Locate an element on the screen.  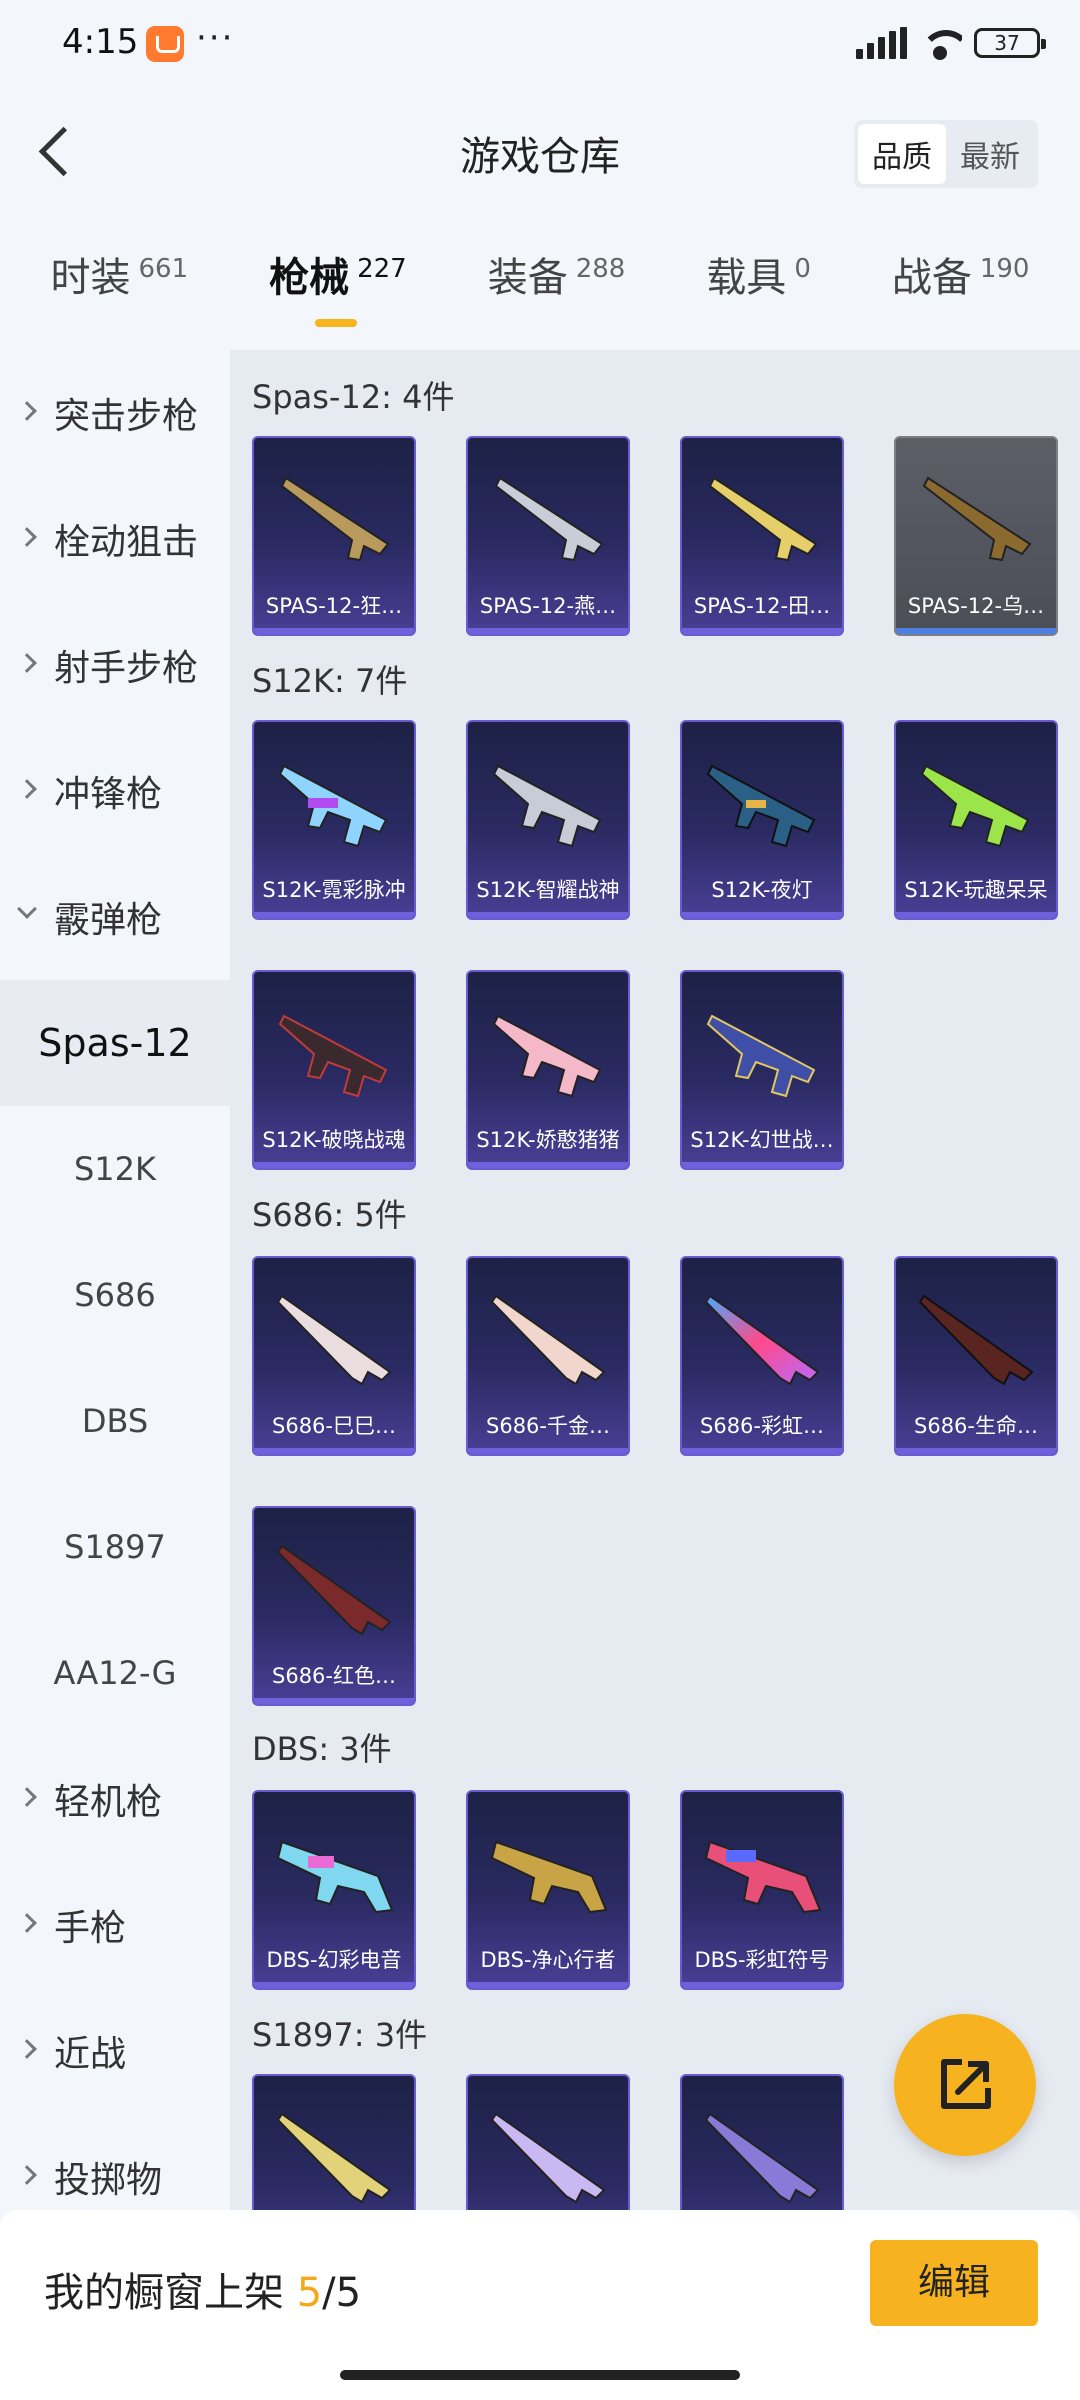
home-indicator is located at coordinates (540, 2375).